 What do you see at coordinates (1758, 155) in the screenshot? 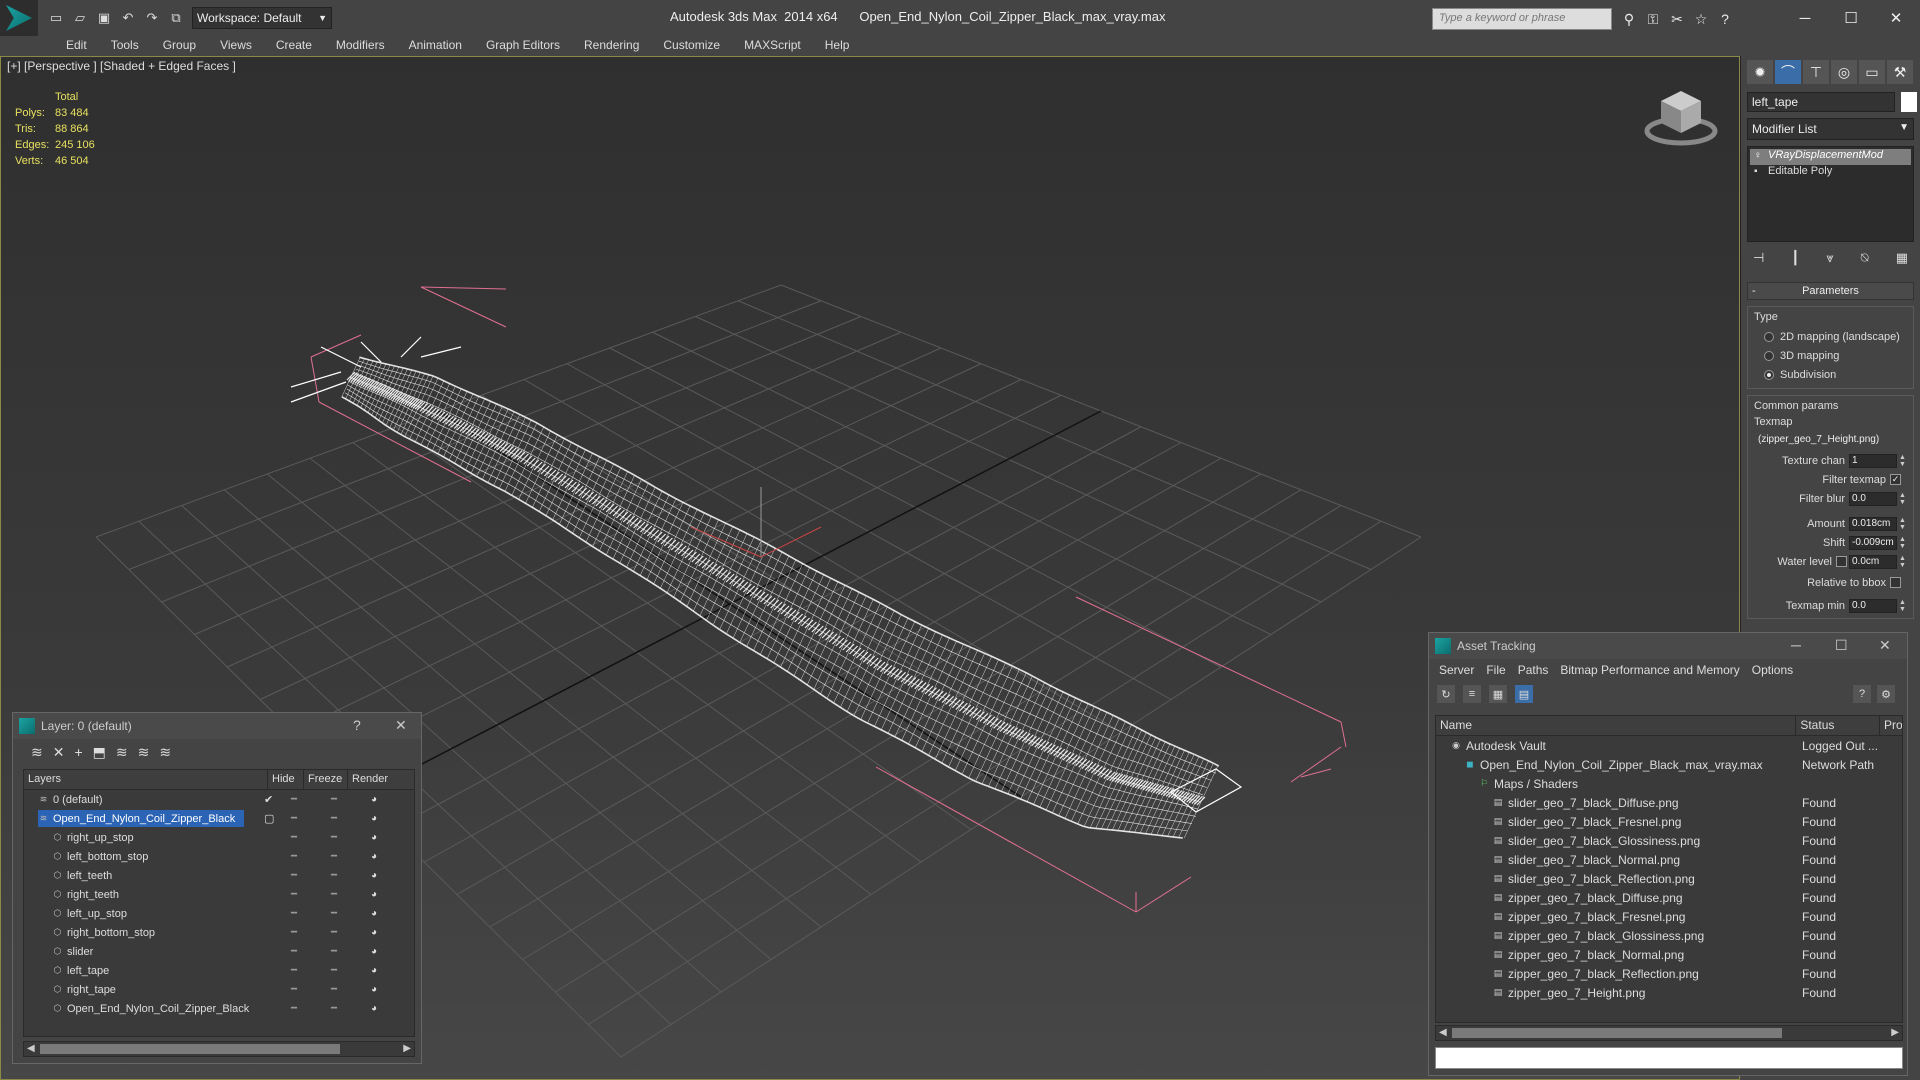
I see `lightbulb-icon: ♀` at bounding box center [1758, 155].